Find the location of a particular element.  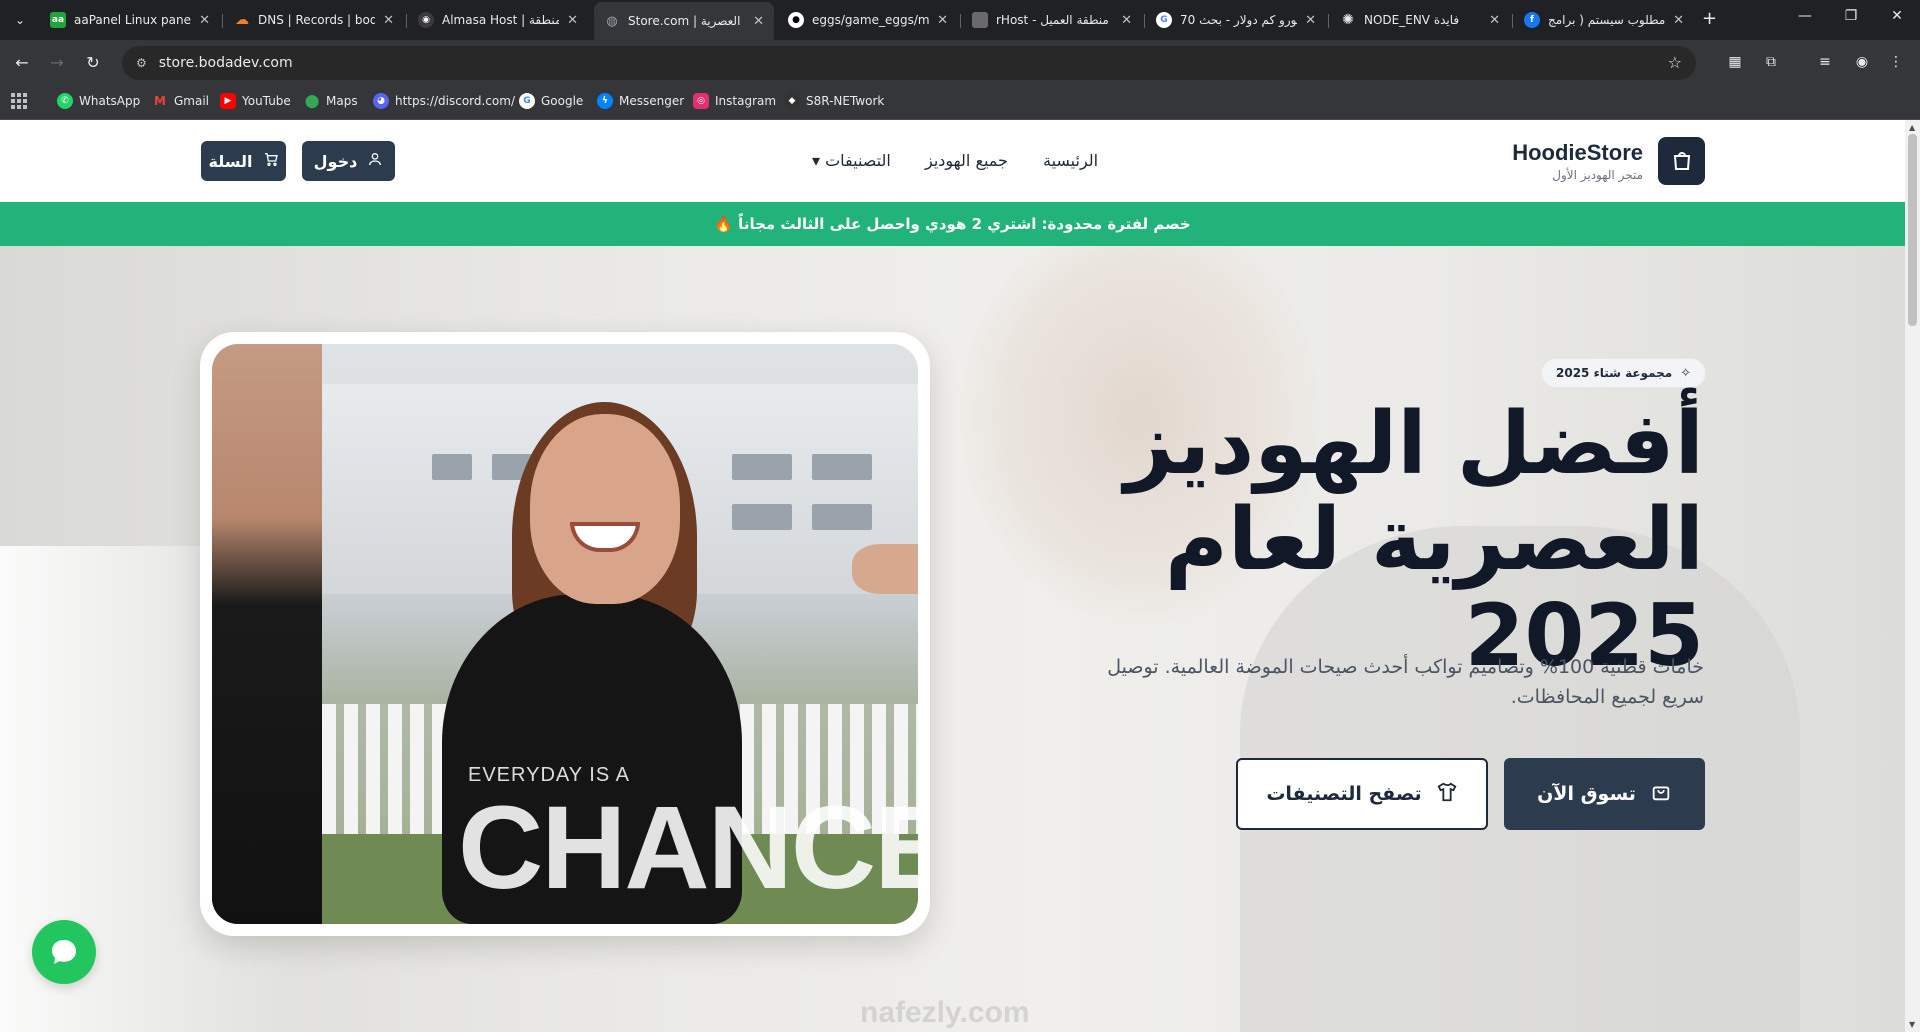

bookmark-whatsapp: ✆ WhatsApp is located at coordinates (98, 101).